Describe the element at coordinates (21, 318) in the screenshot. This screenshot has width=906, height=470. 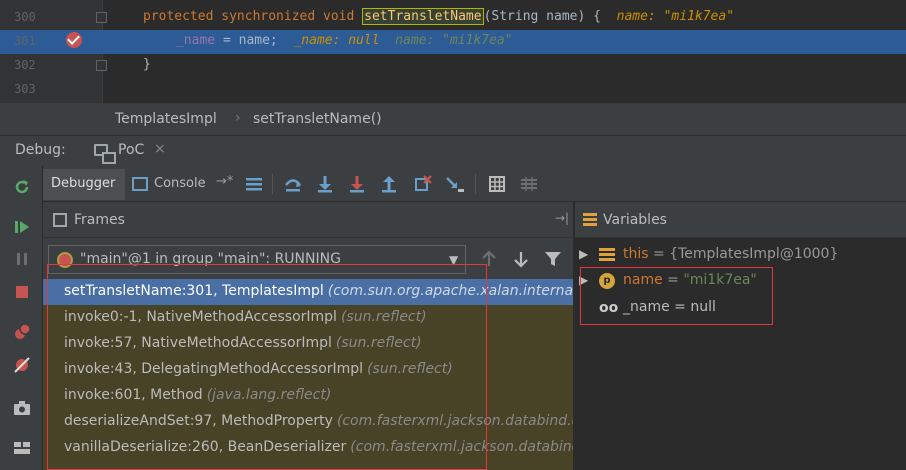
I see `debug-side-toolbar` at that location.